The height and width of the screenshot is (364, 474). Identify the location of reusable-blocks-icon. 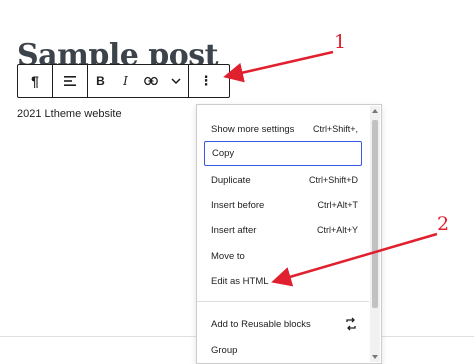
(351, 324).